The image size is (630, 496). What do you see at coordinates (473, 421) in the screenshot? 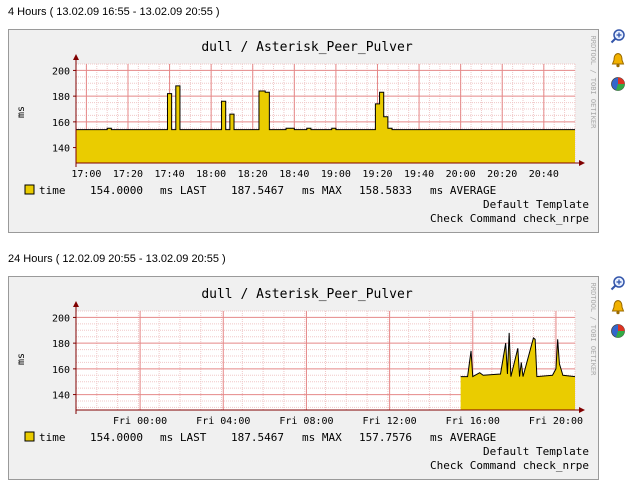
I see `x-tick-label: Fri 16:00` at bounding box center [473, 421].